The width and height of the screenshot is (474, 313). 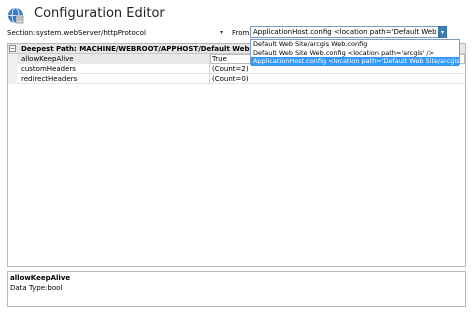 I want to click on property-name: customHeaders, so click(x=48, y=69).